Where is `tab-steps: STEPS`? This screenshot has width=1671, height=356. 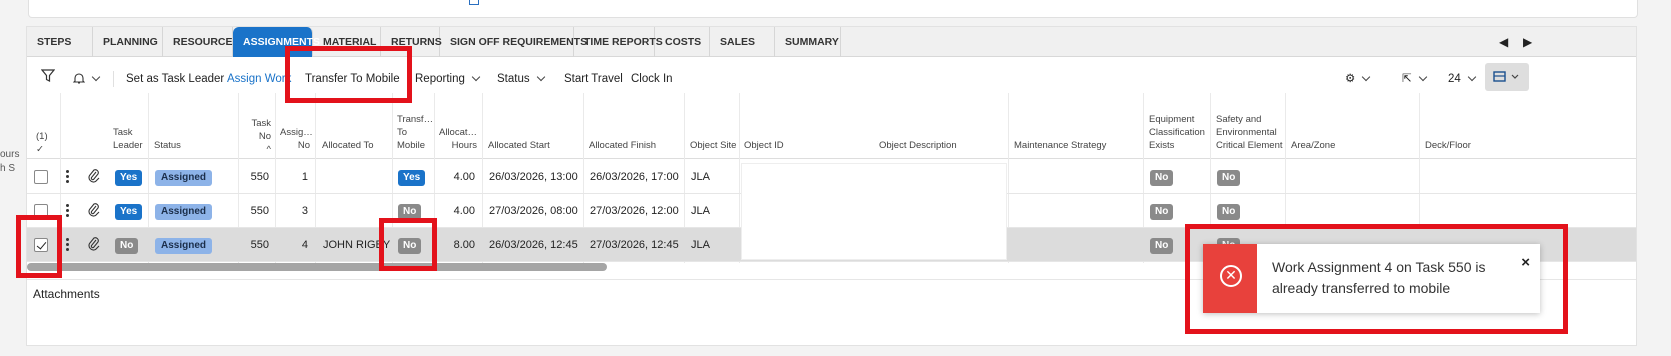
tab-steps: STEPS is located at coordinates (60, 42).